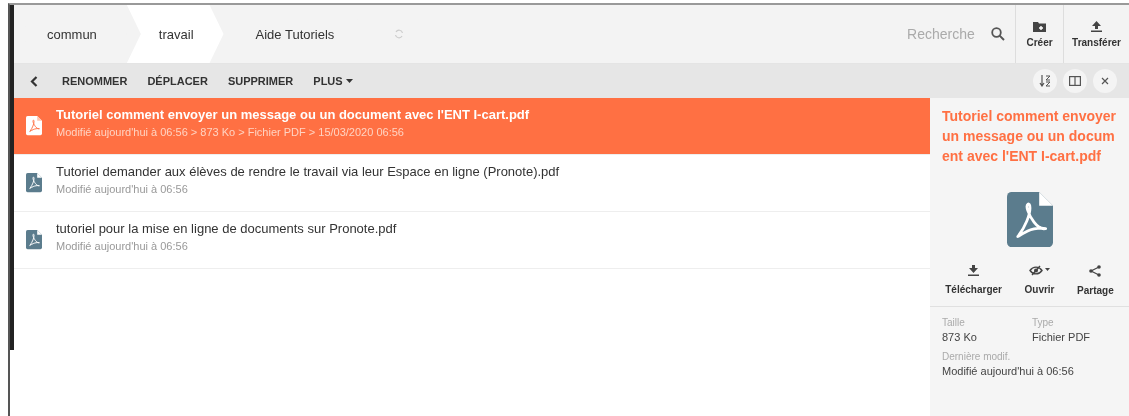  I want to click on property-value: Fichier PDF, so click(1062, 337).